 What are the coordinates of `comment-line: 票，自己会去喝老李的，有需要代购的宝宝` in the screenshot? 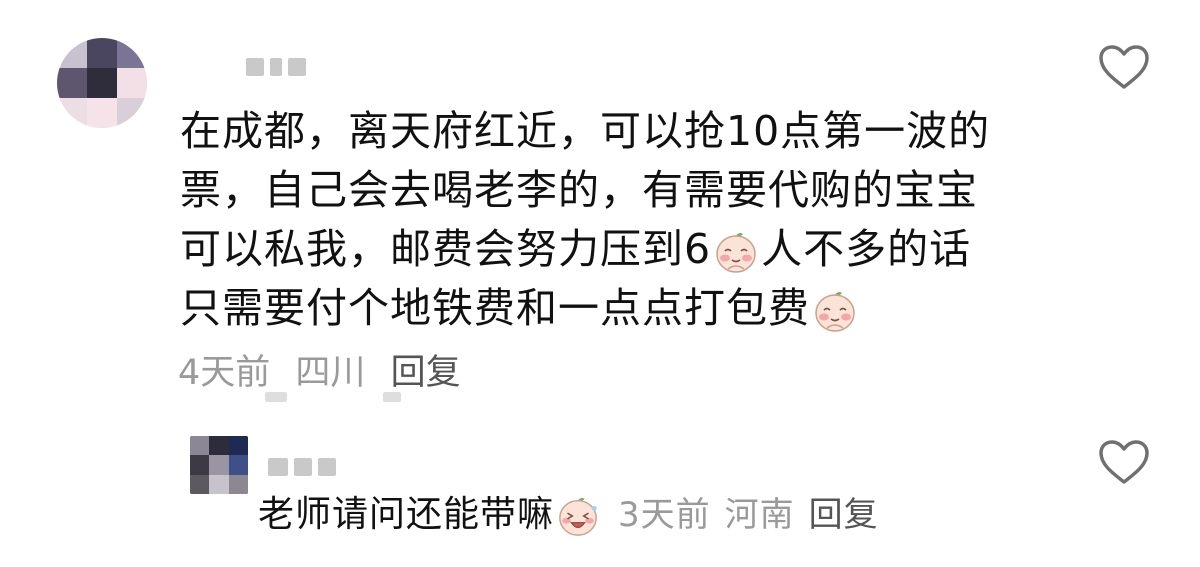 It's located at (579, 190).